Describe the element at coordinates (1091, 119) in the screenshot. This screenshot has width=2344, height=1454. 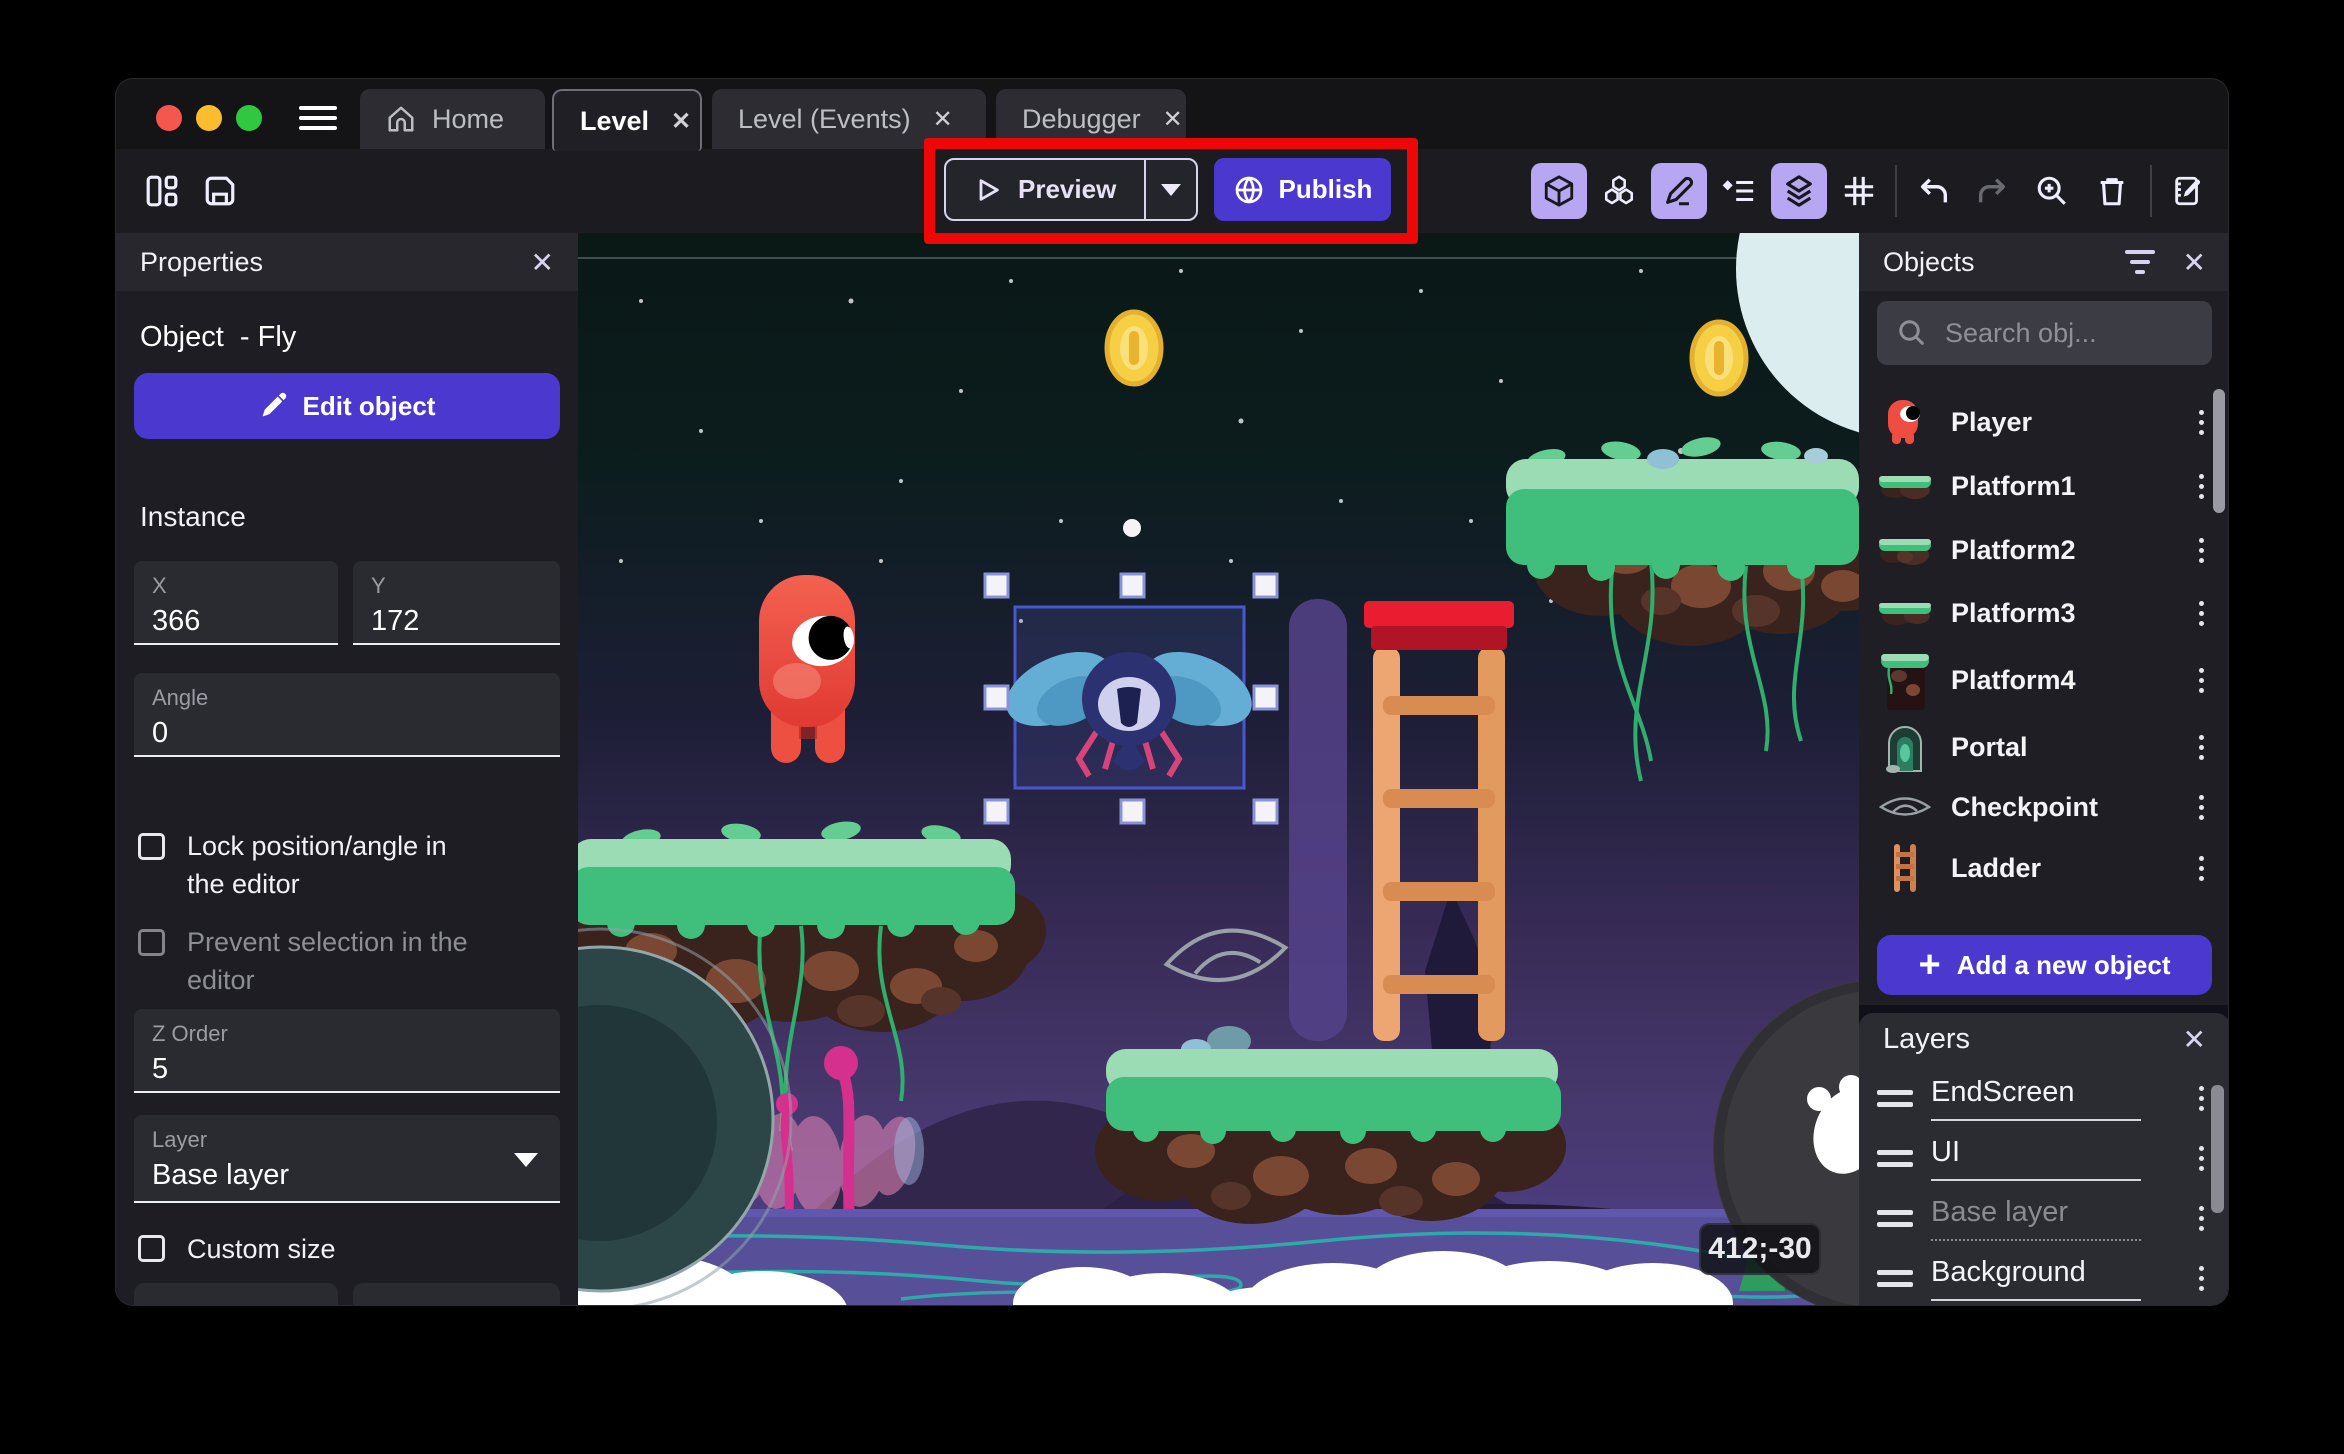
I see `tab-debugger: Debugger ✕` at that location.